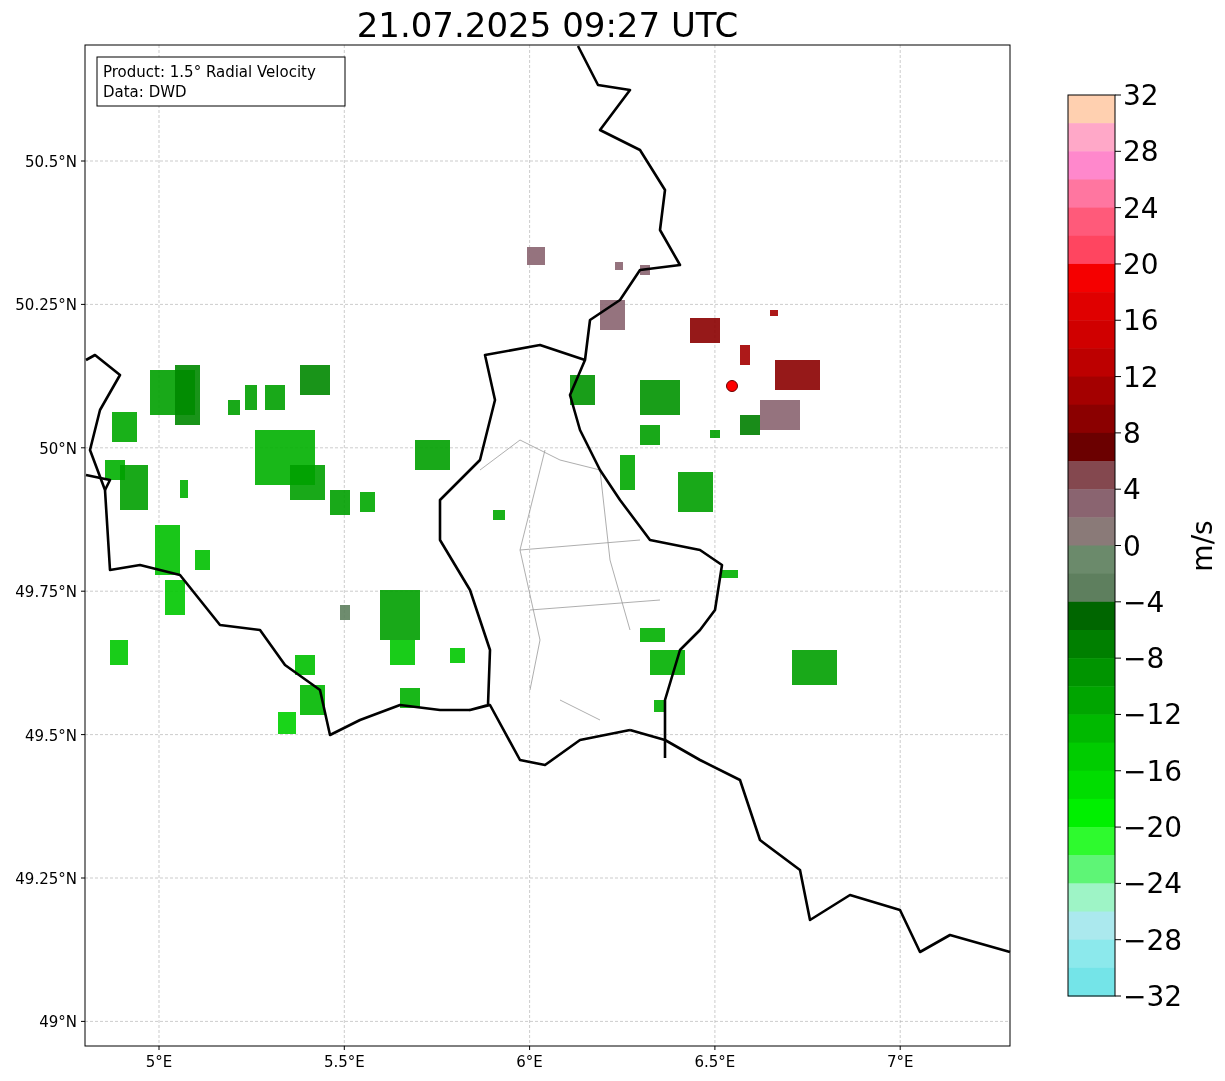 The image size is (1225, 1081). What do you see at coordinates (1153, 940) in the screenshot?
I see `colorbar-tick-label: −28` at bounding box center [1153, 940].